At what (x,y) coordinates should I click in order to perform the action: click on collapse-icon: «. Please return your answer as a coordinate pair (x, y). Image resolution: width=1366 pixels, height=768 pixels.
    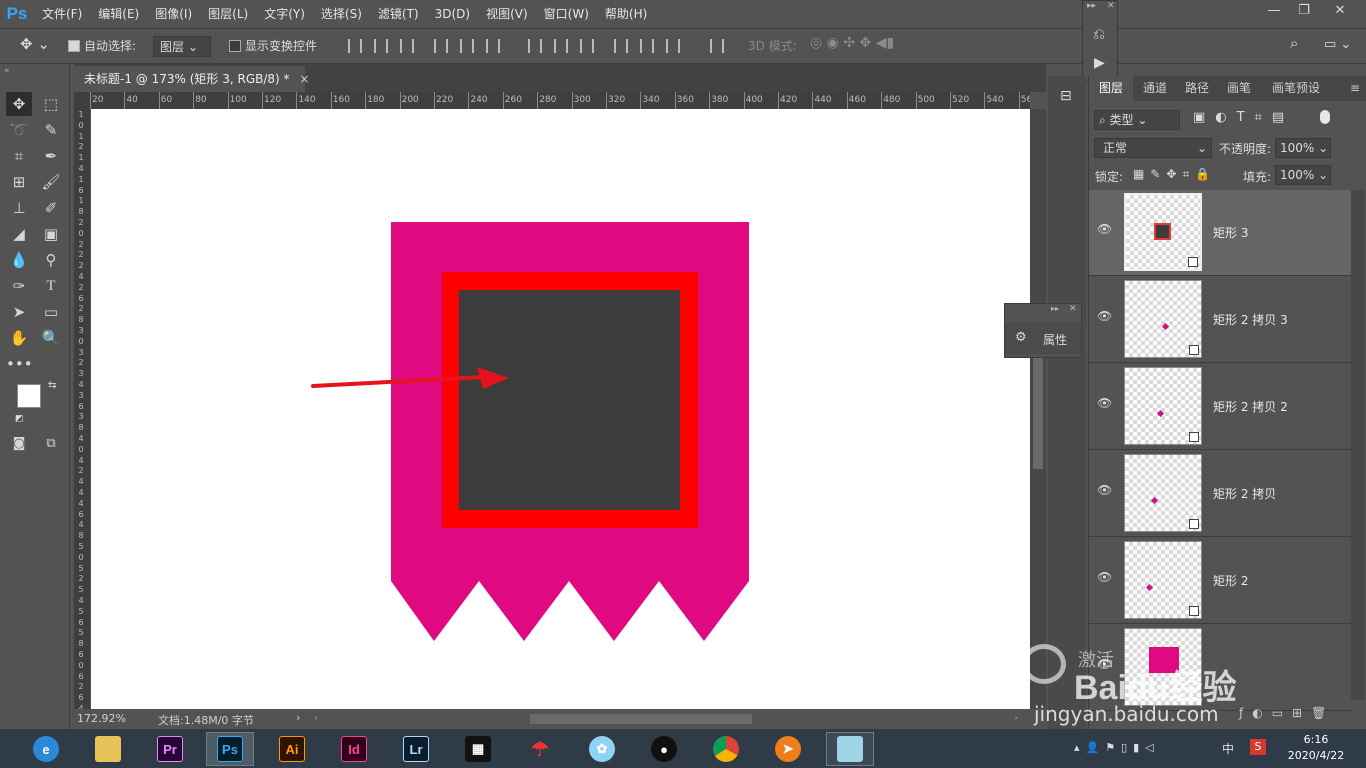
    Looking at the image, I should click on (7, 71).